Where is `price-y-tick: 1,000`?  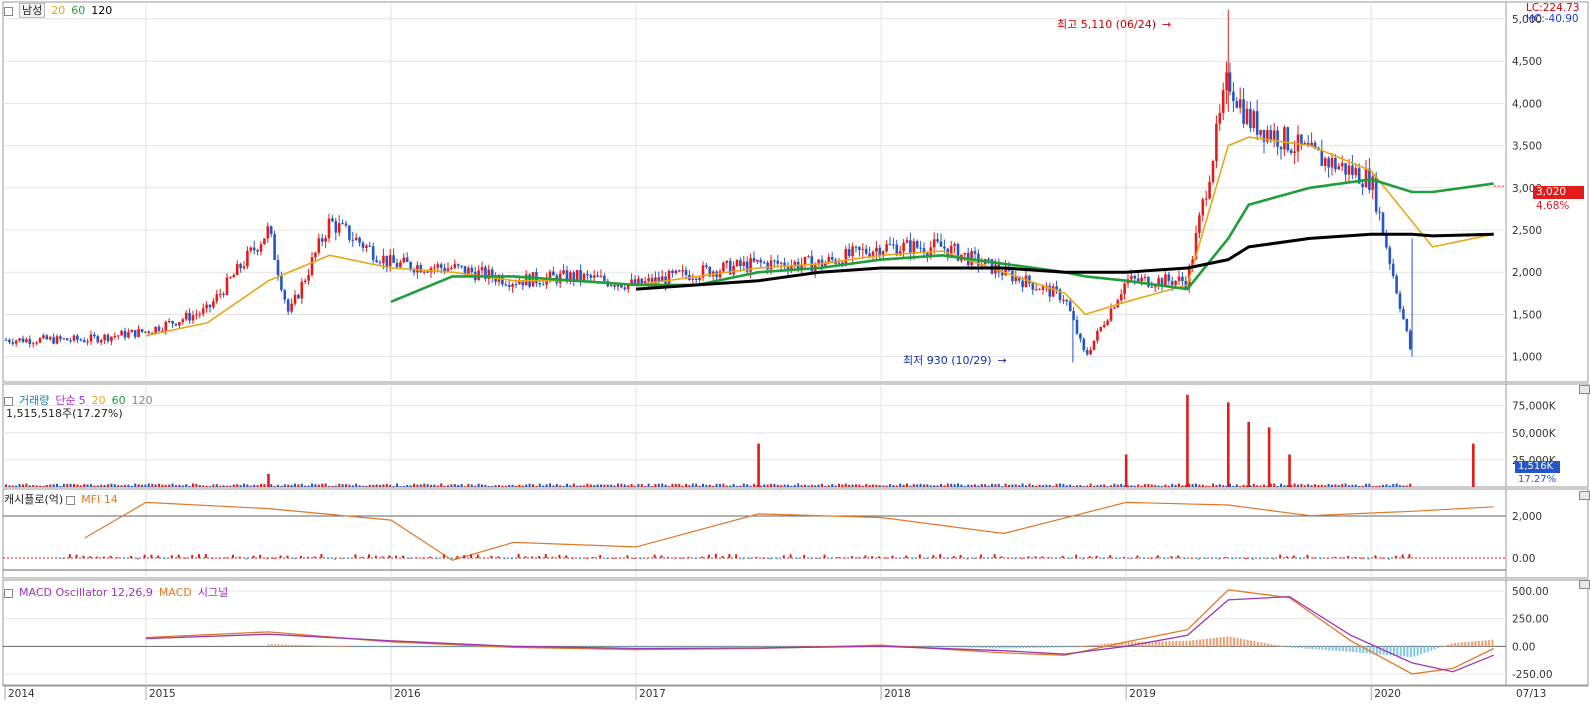
price-y-tick: 1,000 is located at coordinates (1527, 358).